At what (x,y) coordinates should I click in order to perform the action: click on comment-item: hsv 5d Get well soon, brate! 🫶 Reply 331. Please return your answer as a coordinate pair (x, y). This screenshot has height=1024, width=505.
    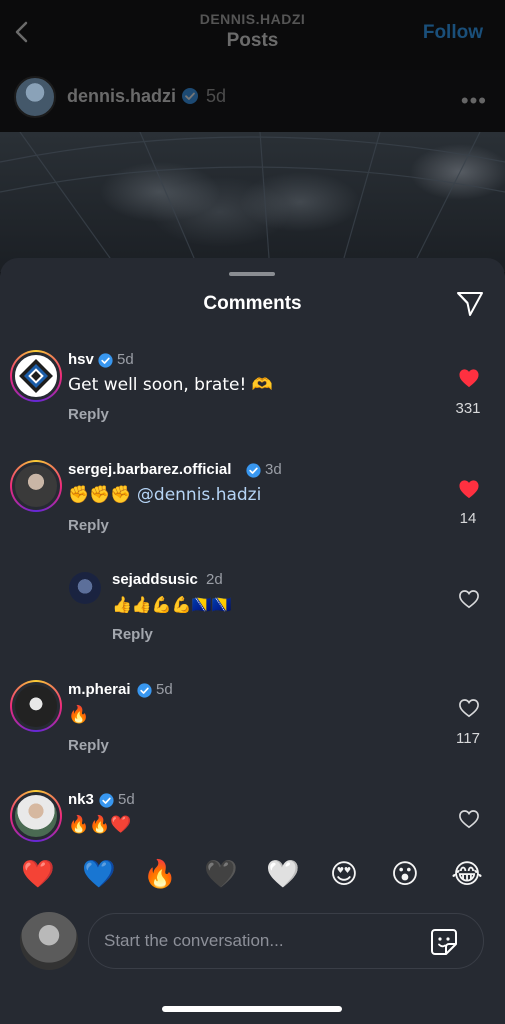
    Looking at the image, I should click on (252, 390).